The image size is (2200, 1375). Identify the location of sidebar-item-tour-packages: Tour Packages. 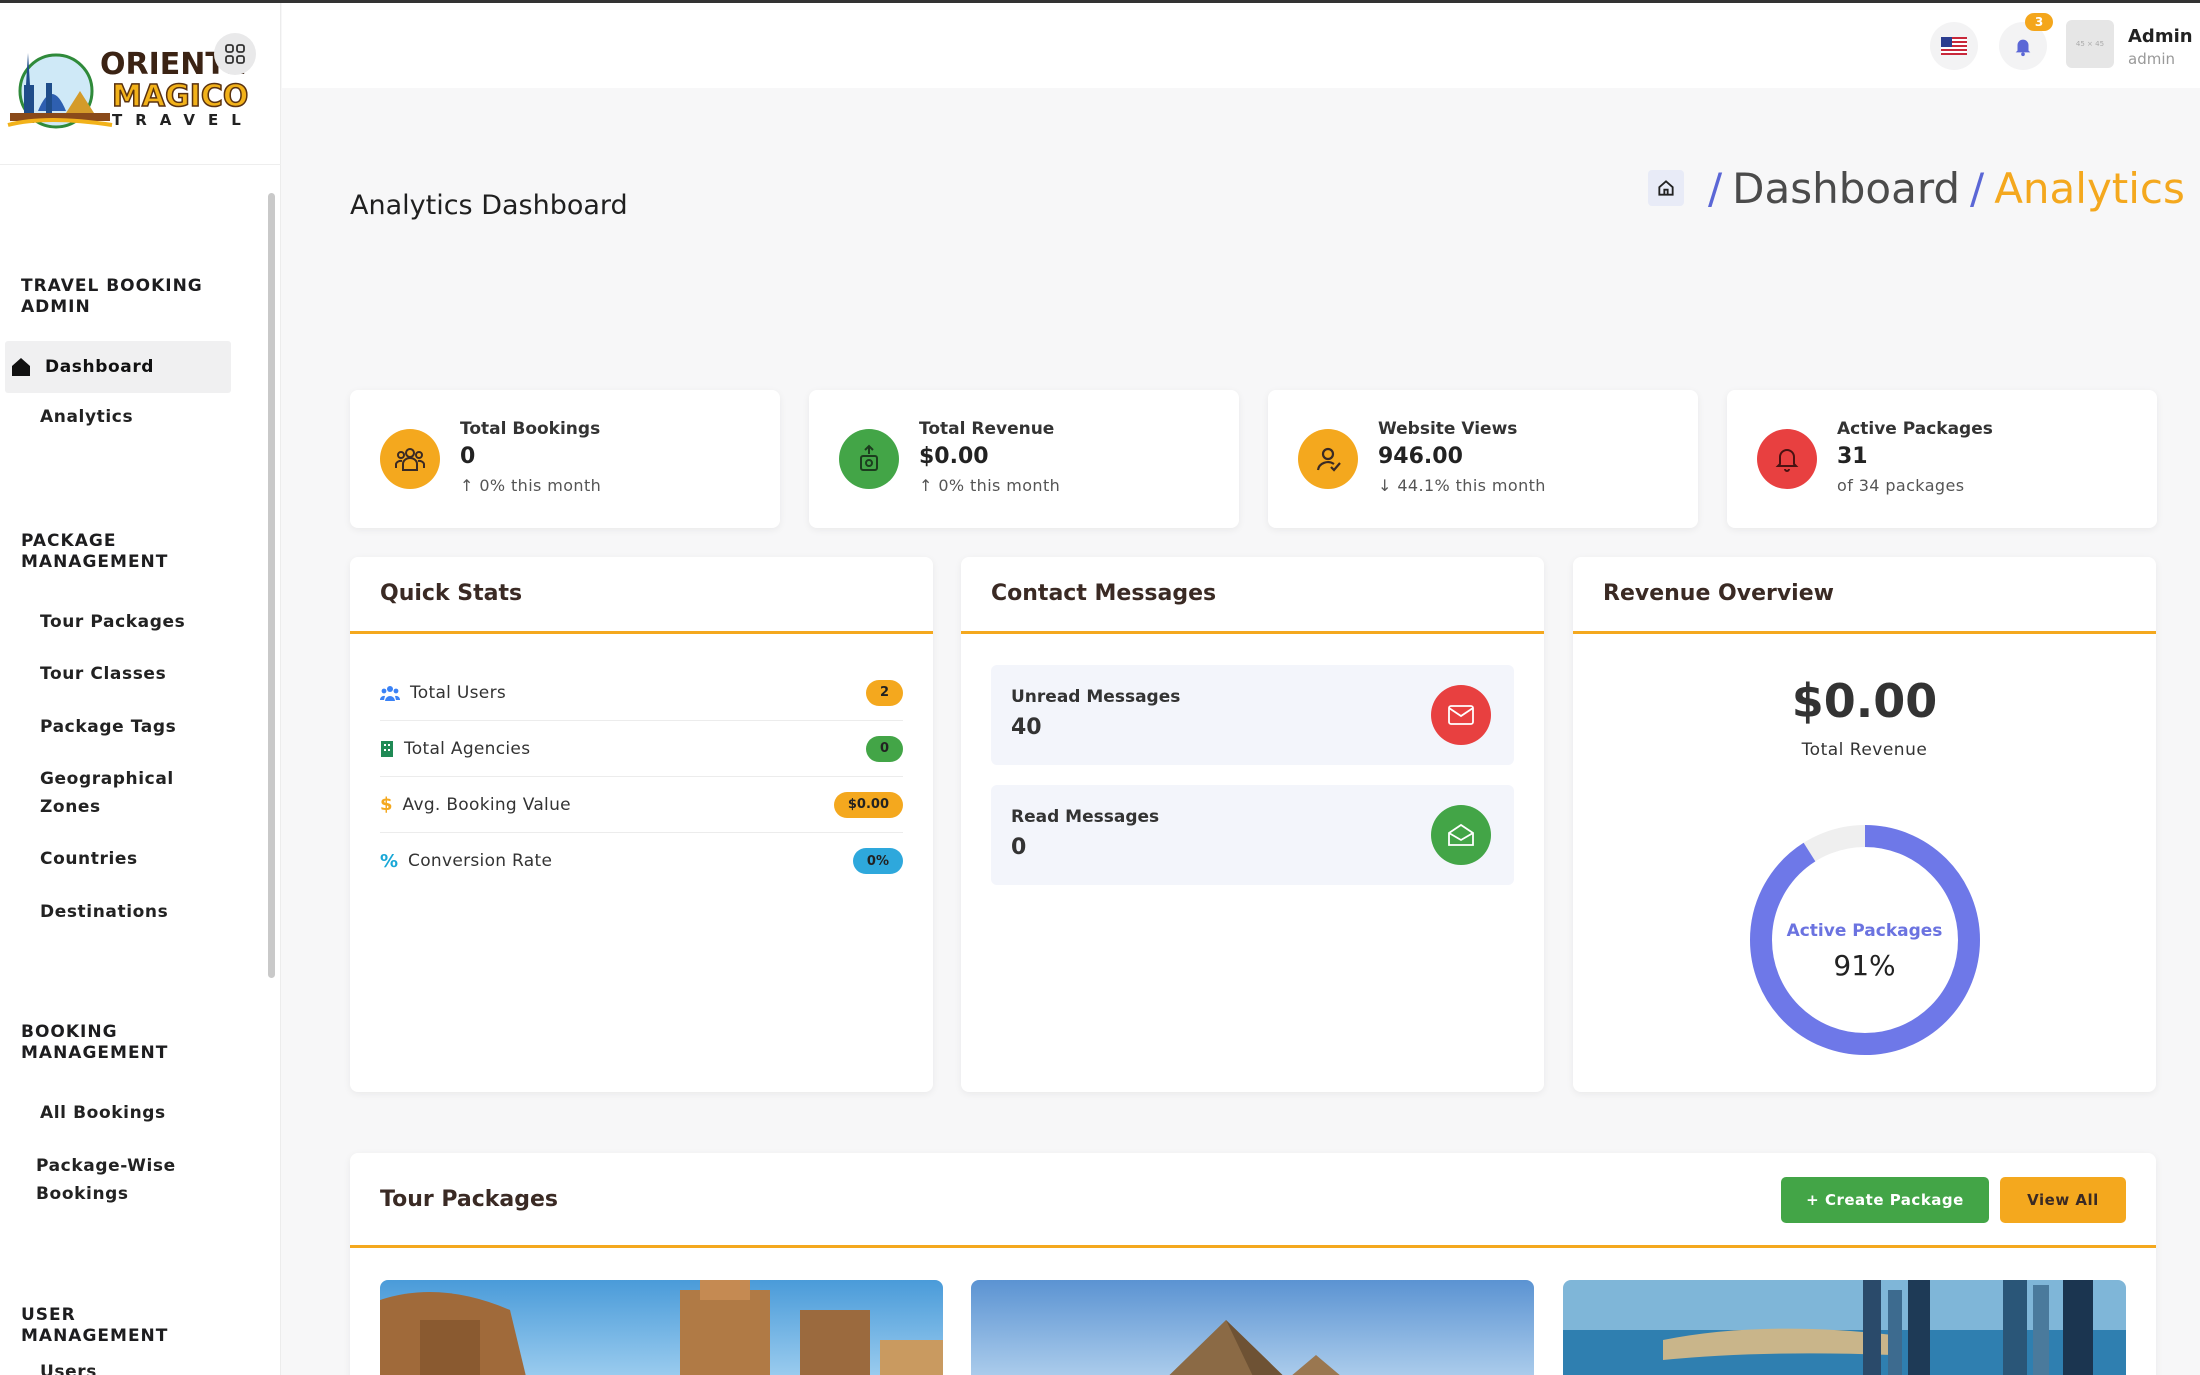
(140, 622).